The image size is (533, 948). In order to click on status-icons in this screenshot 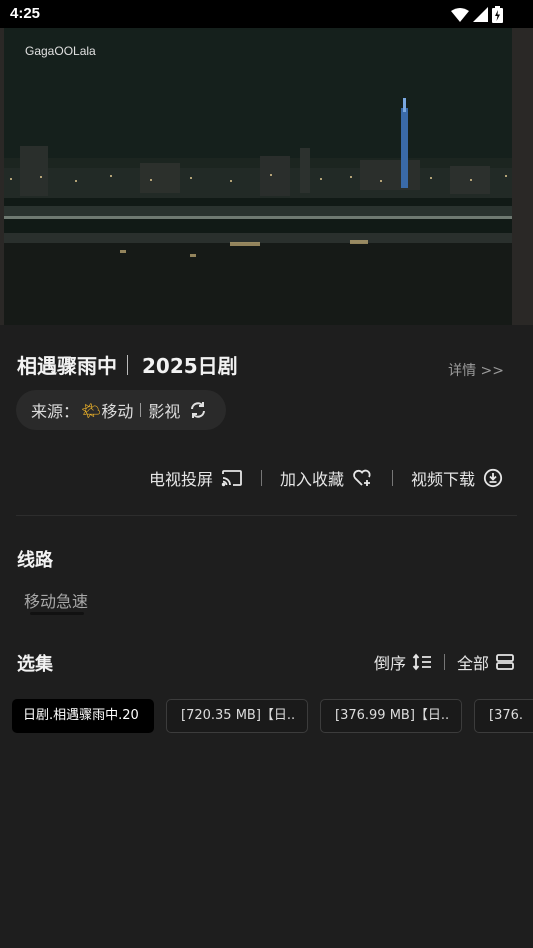, I will do `click(477, 14)`.